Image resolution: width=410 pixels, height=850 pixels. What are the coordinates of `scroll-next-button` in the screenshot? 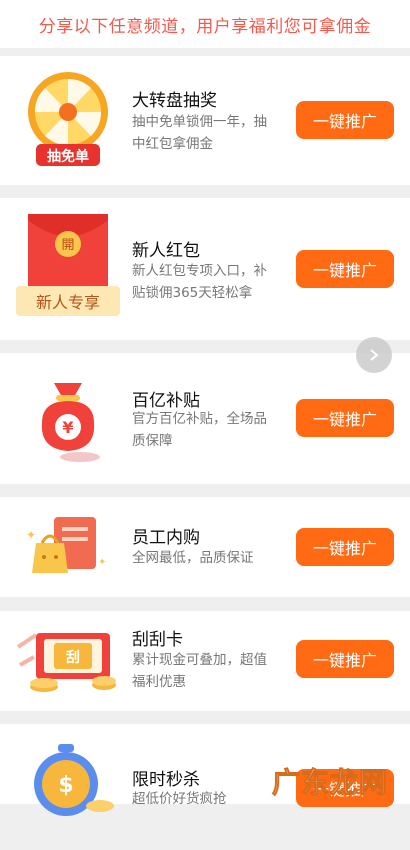 It's located at (374, 355).